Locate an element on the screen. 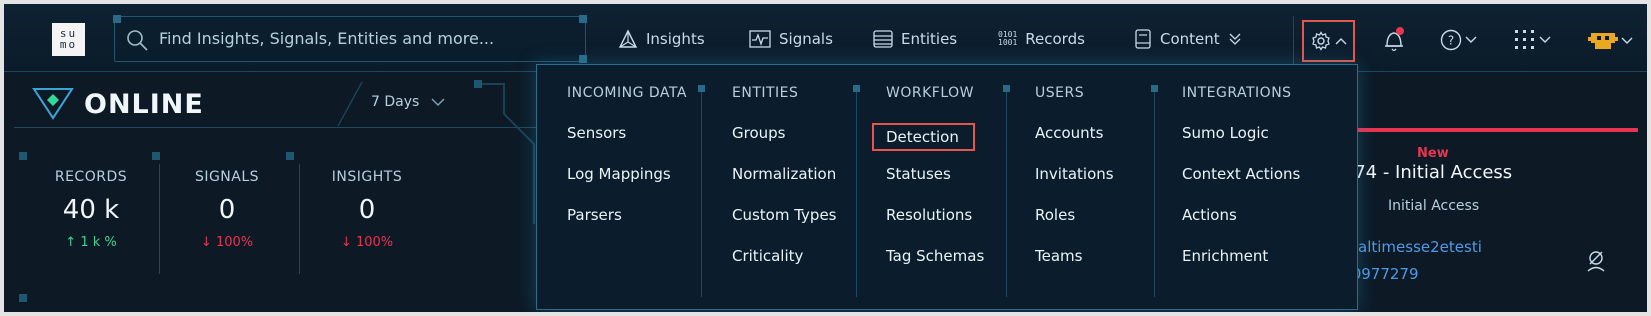 The width and height of the screenshot is (1651, 316). stat-value: 40 k is located at coordinates (91, 210).